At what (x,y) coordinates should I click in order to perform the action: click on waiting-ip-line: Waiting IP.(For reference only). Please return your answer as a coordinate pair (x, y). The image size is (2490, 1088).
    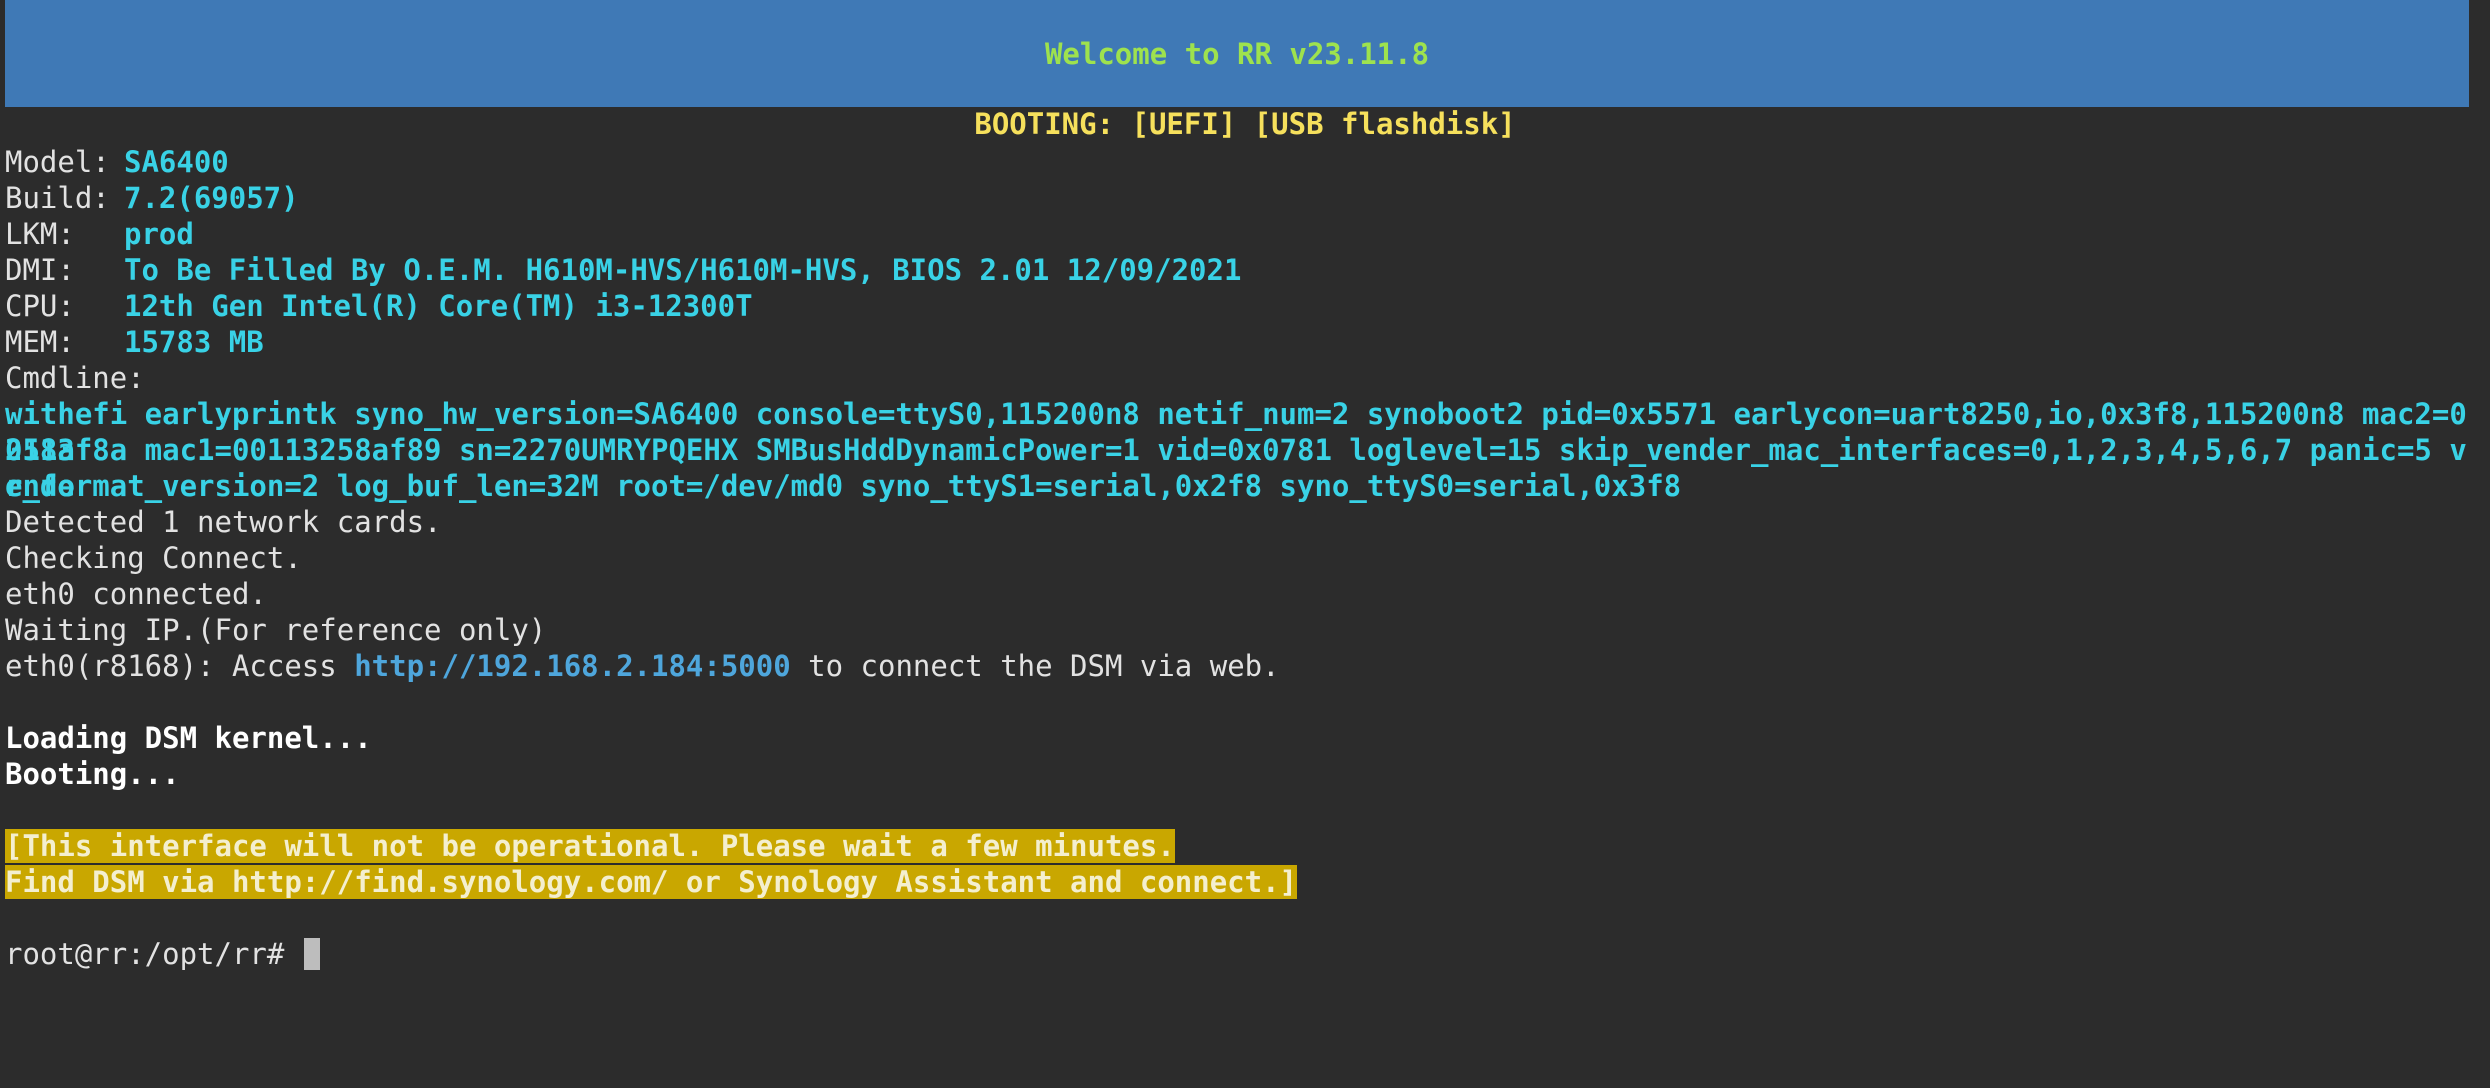
    Looking at the image, I should click on (276, 630).